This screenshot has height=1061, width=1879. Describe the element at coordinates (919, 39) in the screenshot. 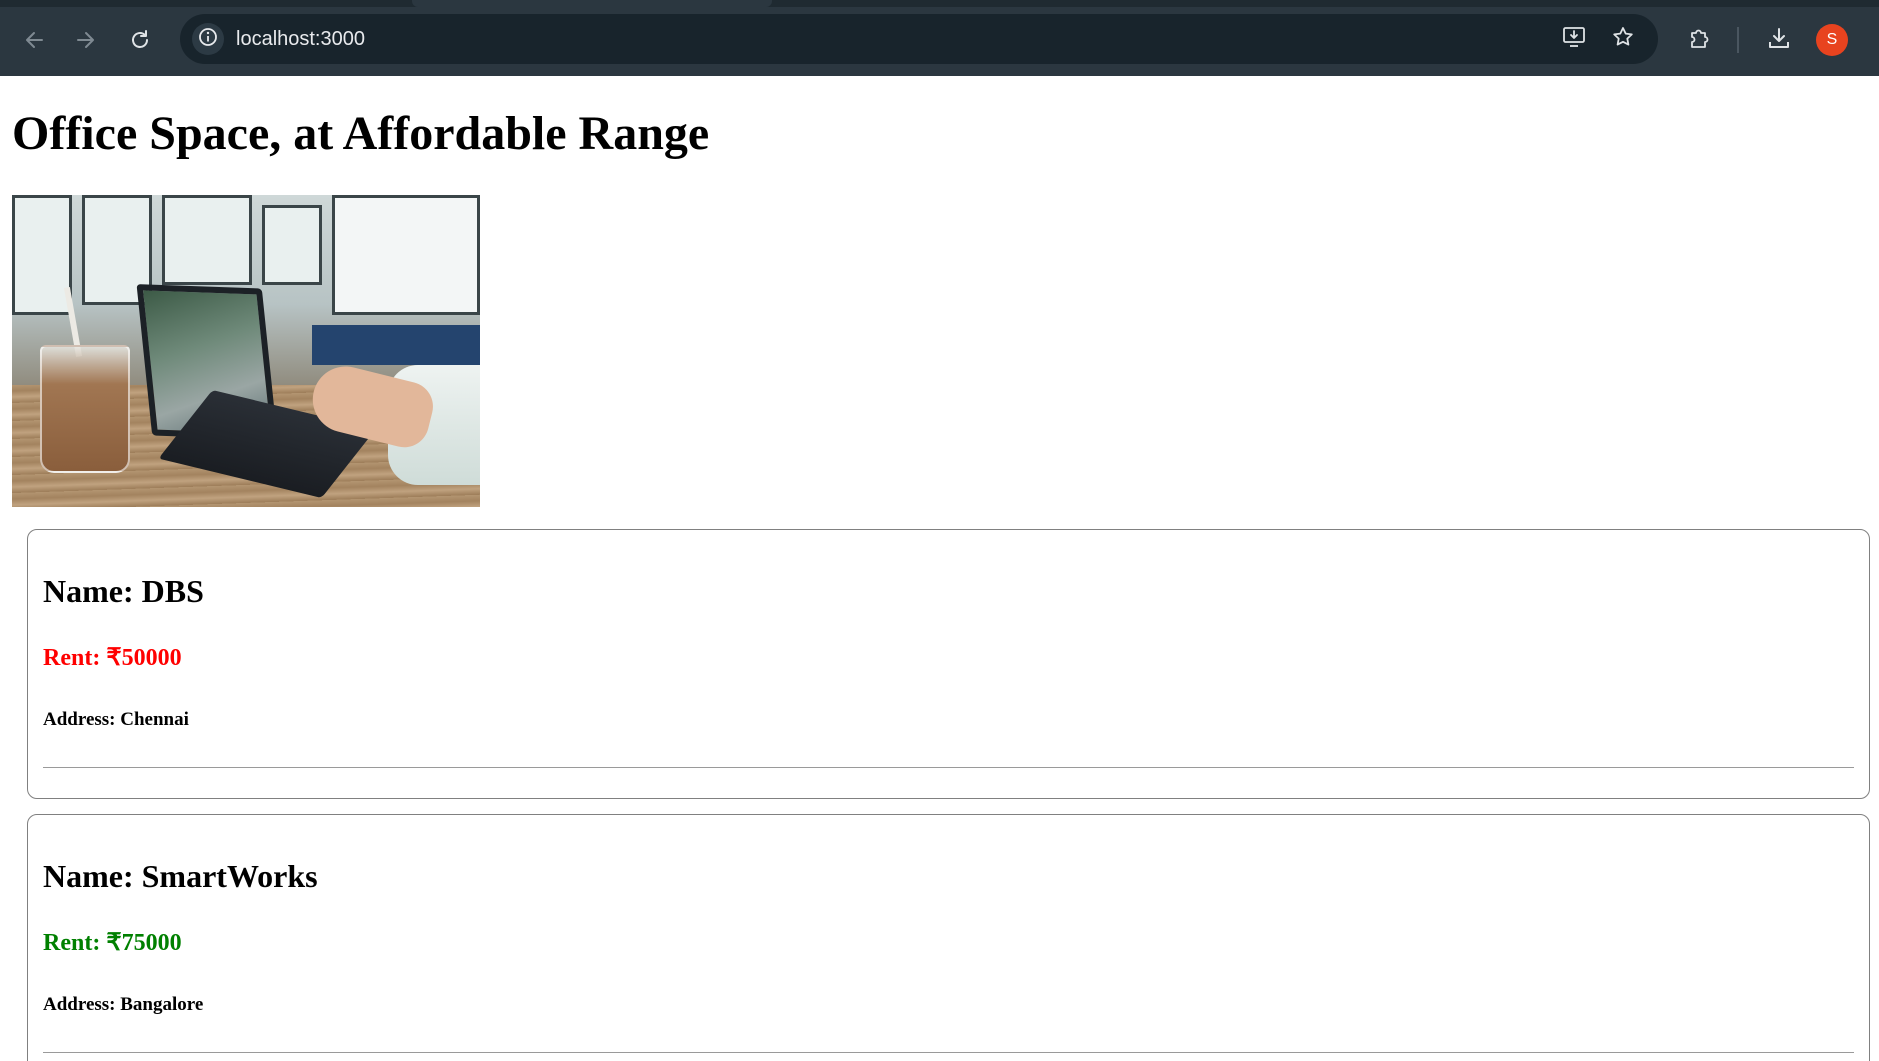

I see `address-bar: localhost:3000` at that location.